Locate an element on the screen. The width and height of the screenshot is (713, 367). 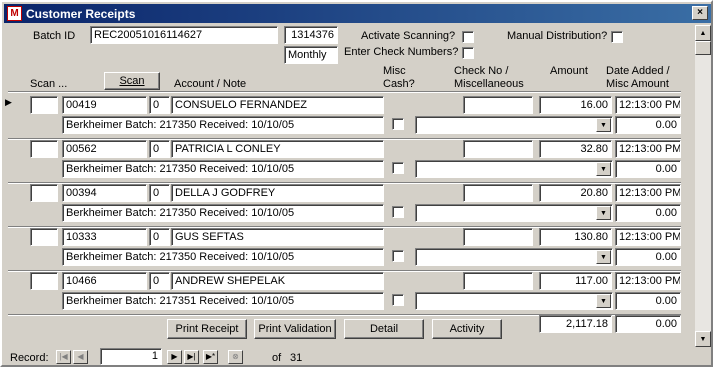
amount-field: 117.00 is located at coordinates (575, 281).